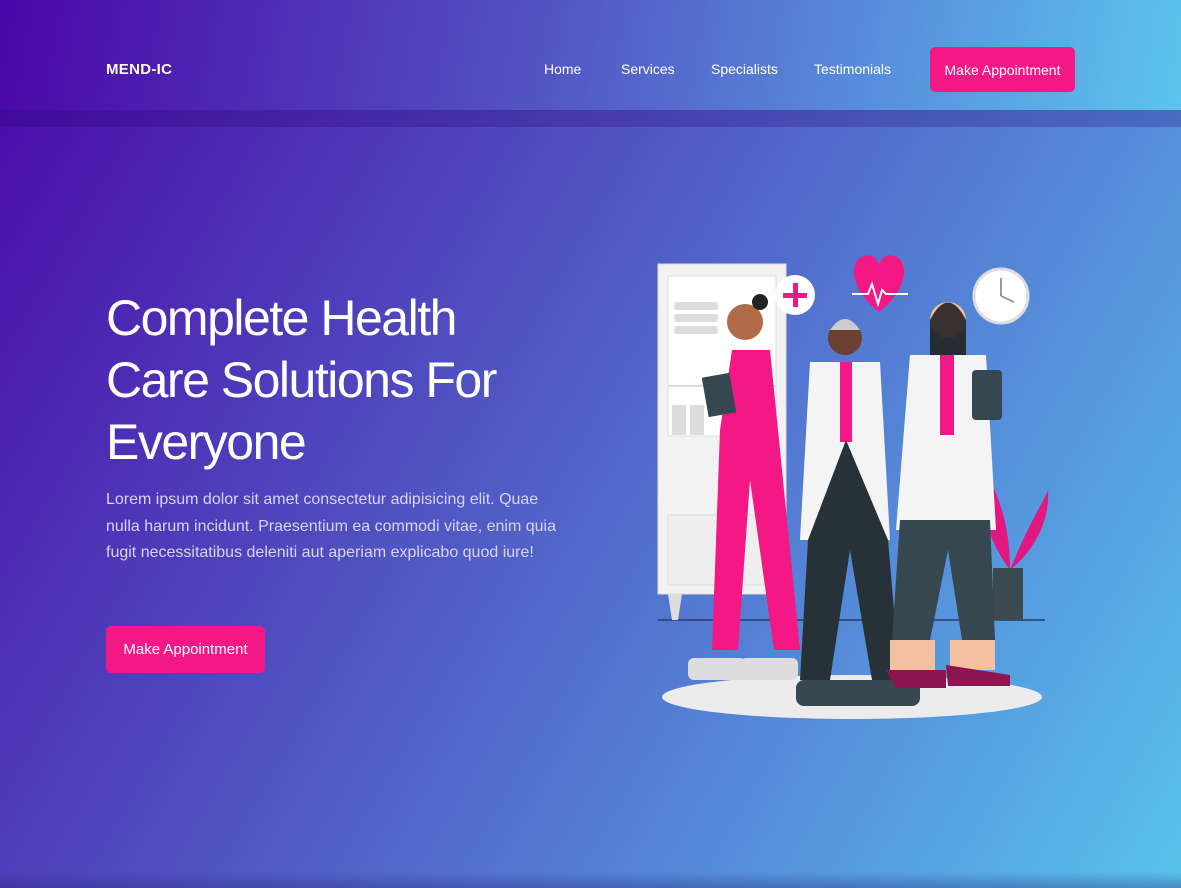 The height and width of the screenshot is (888, 1181). I want to click on heart-pulse-icon, so click(880, 283).